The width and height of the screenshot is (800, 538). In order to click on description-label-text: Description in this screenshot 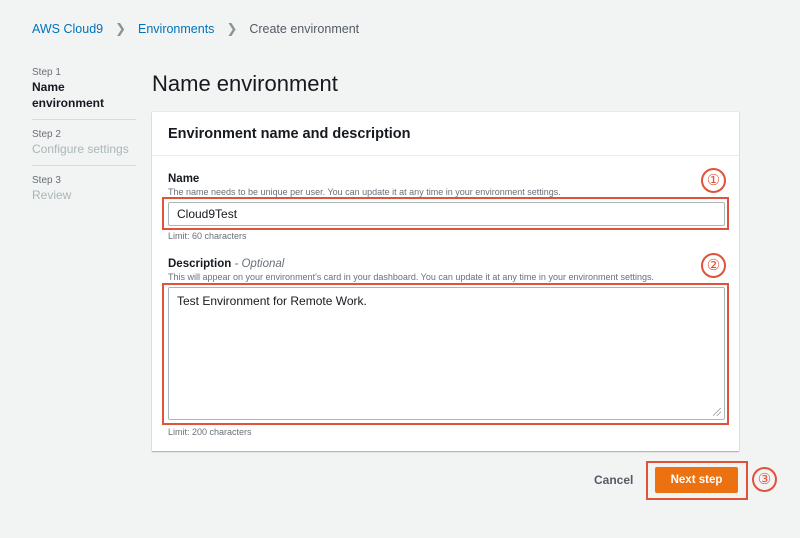, I will do `click(200, 264)`.